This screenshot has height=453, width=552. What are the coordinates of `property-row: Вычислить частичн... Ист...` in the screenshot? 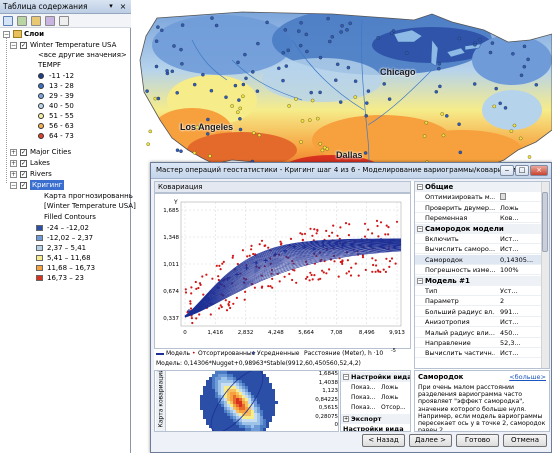 It's located at (478, 353).